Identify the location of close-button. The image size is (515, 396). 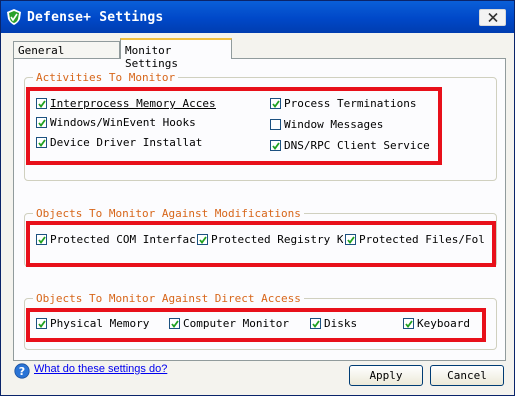
(492, 17).